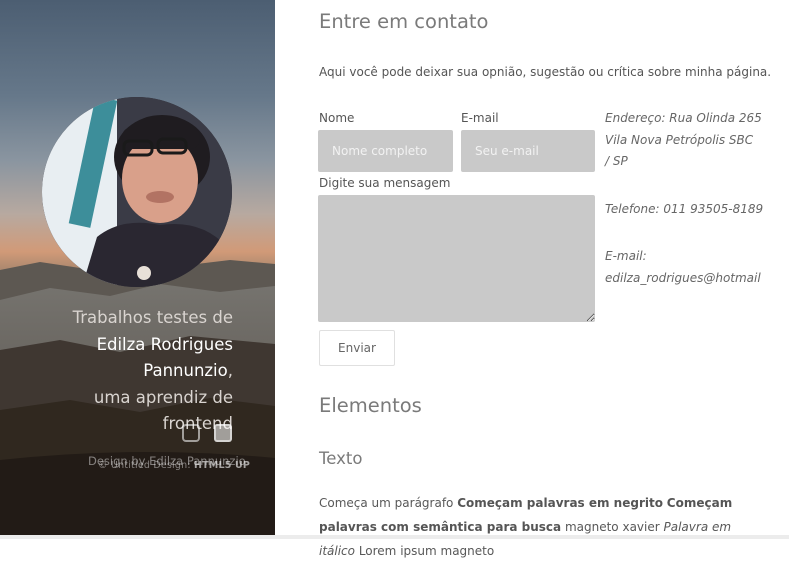 This screenshot has height=563, width=789. Describe the element at coordinates (679, 139) in the screenshot. I see `address-line2: Vila Nova Petrópolis SBC` at that location.